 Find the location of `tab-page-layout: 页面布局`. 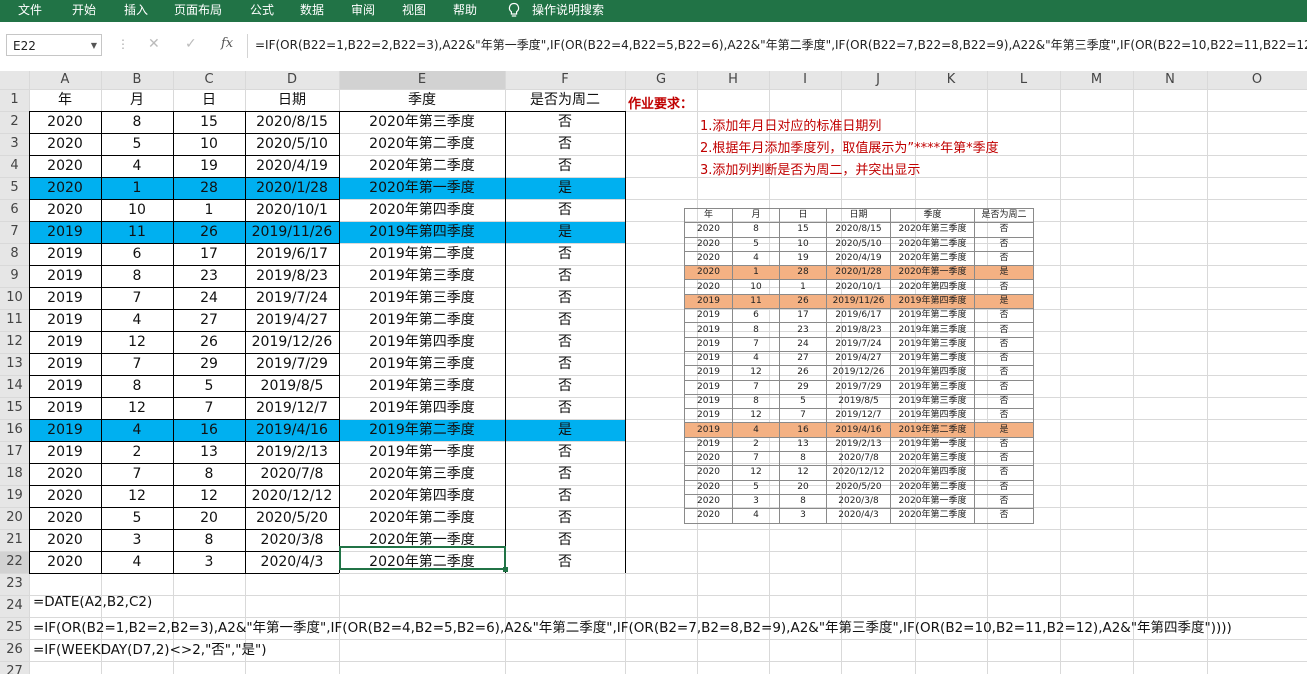

tab-page-layout: 页面布局 is located at coordinates (198, 11).